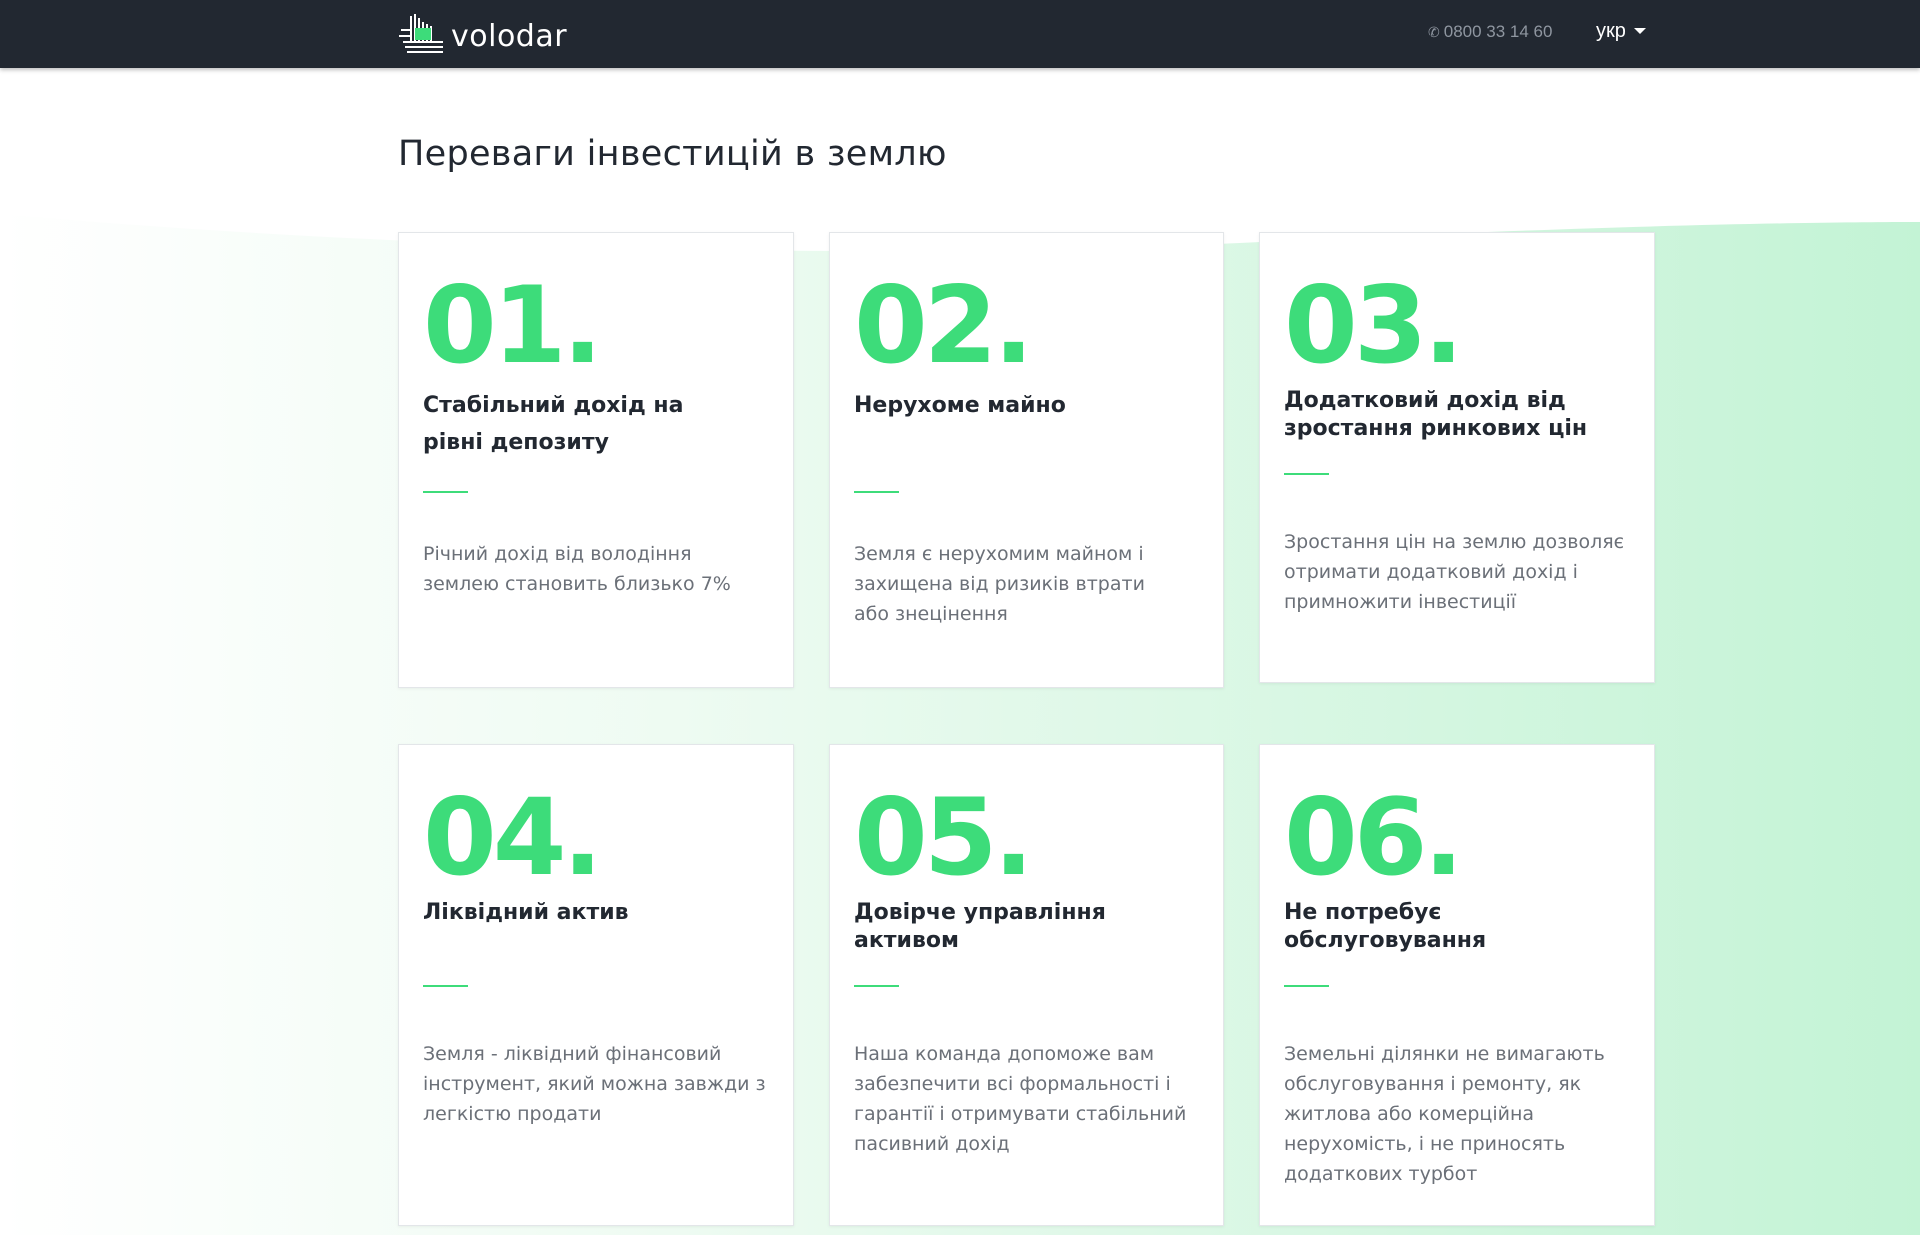 This screenshot has width=1920, height=1235. I want to click on card-number: 01., so click(513, 325).